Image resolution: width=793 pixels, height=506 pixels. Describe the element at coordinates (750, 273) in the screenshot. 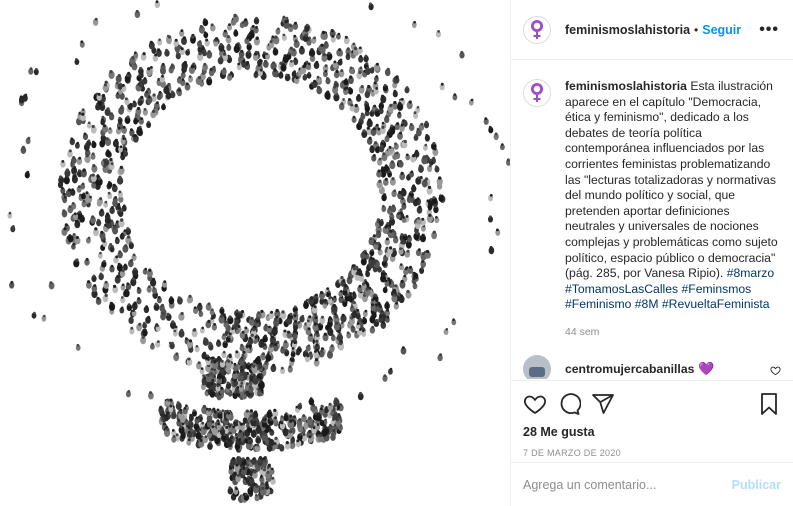

I see `hashtag-link: #8marzo` at that location.